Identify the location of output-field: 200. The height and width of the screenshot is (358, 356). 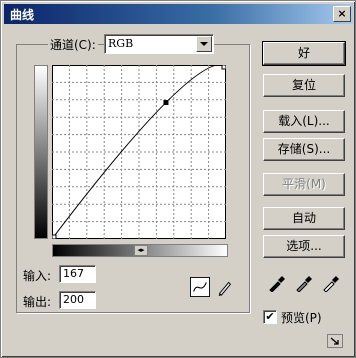
(77, 300).